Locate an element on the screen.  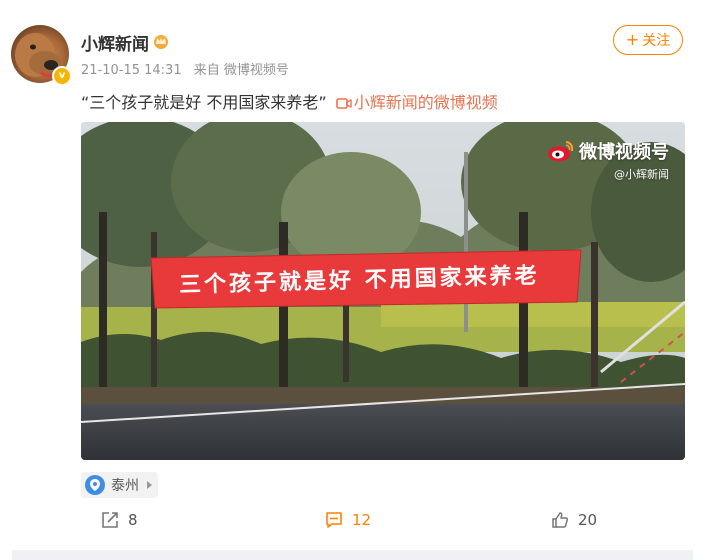
plus-icon: + is located at coordinates (632, 39).